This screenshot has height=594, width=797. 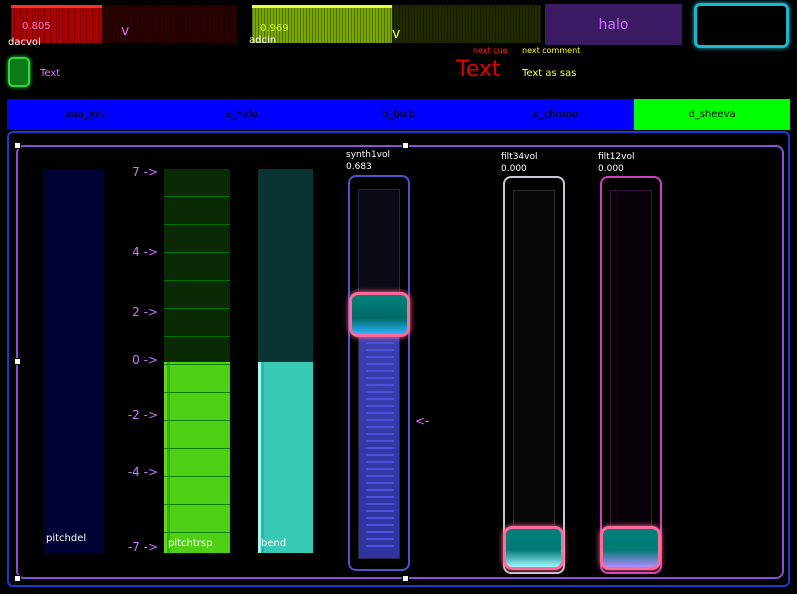 I want to click on tab-c-chrono: c_chrono, so click(x=555, y=114).